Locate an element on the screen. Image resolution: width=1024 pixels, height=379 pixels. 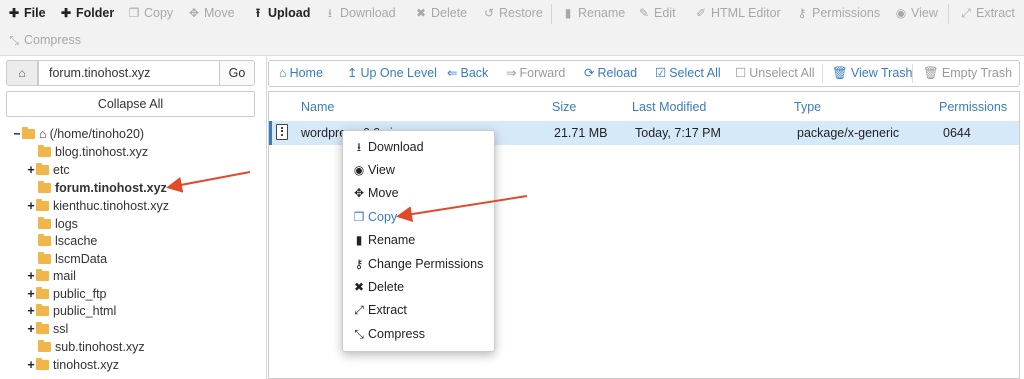
home-directory-button: ⌂ is located at coordinates (22, 73).